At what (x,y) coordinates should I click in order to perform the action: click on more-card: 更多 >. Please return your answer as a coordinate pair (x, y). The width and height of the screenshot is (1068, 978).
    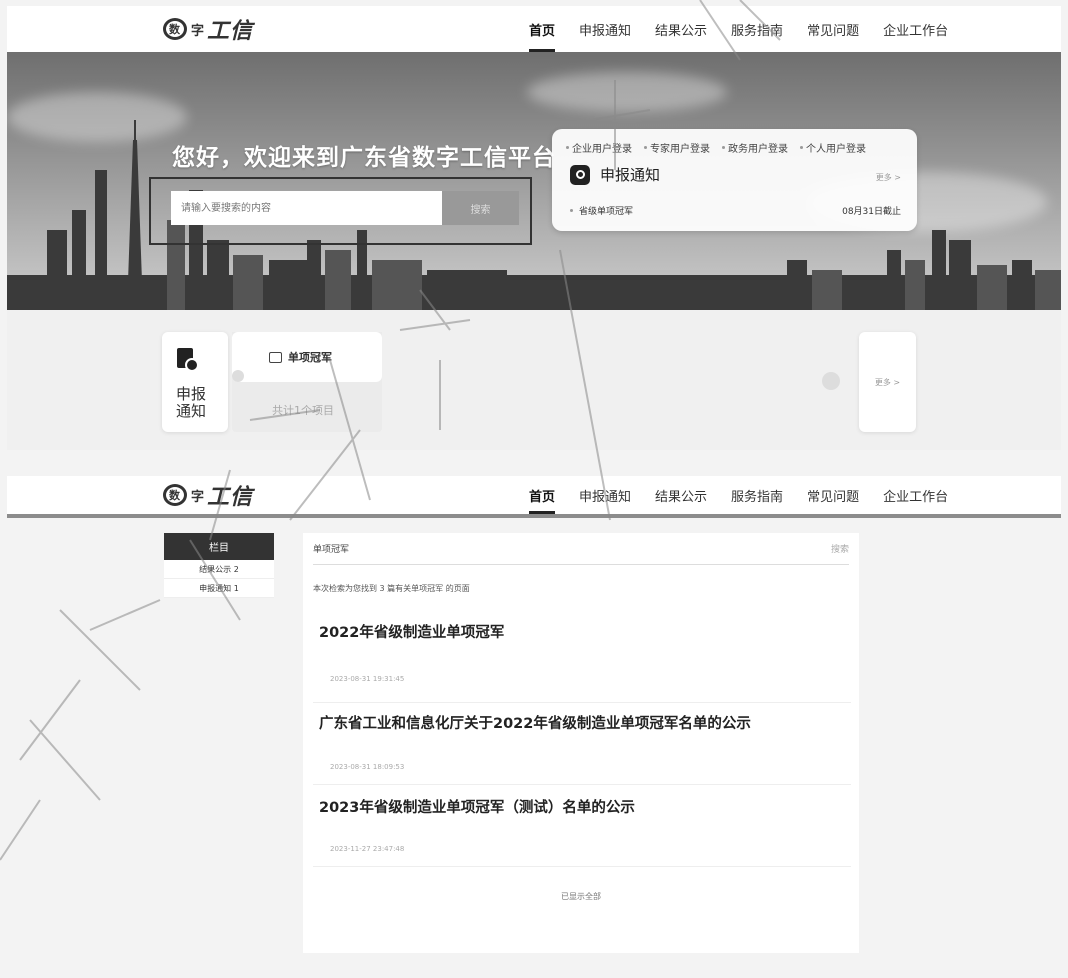
    Looking at the image, I should click on (887, 382).